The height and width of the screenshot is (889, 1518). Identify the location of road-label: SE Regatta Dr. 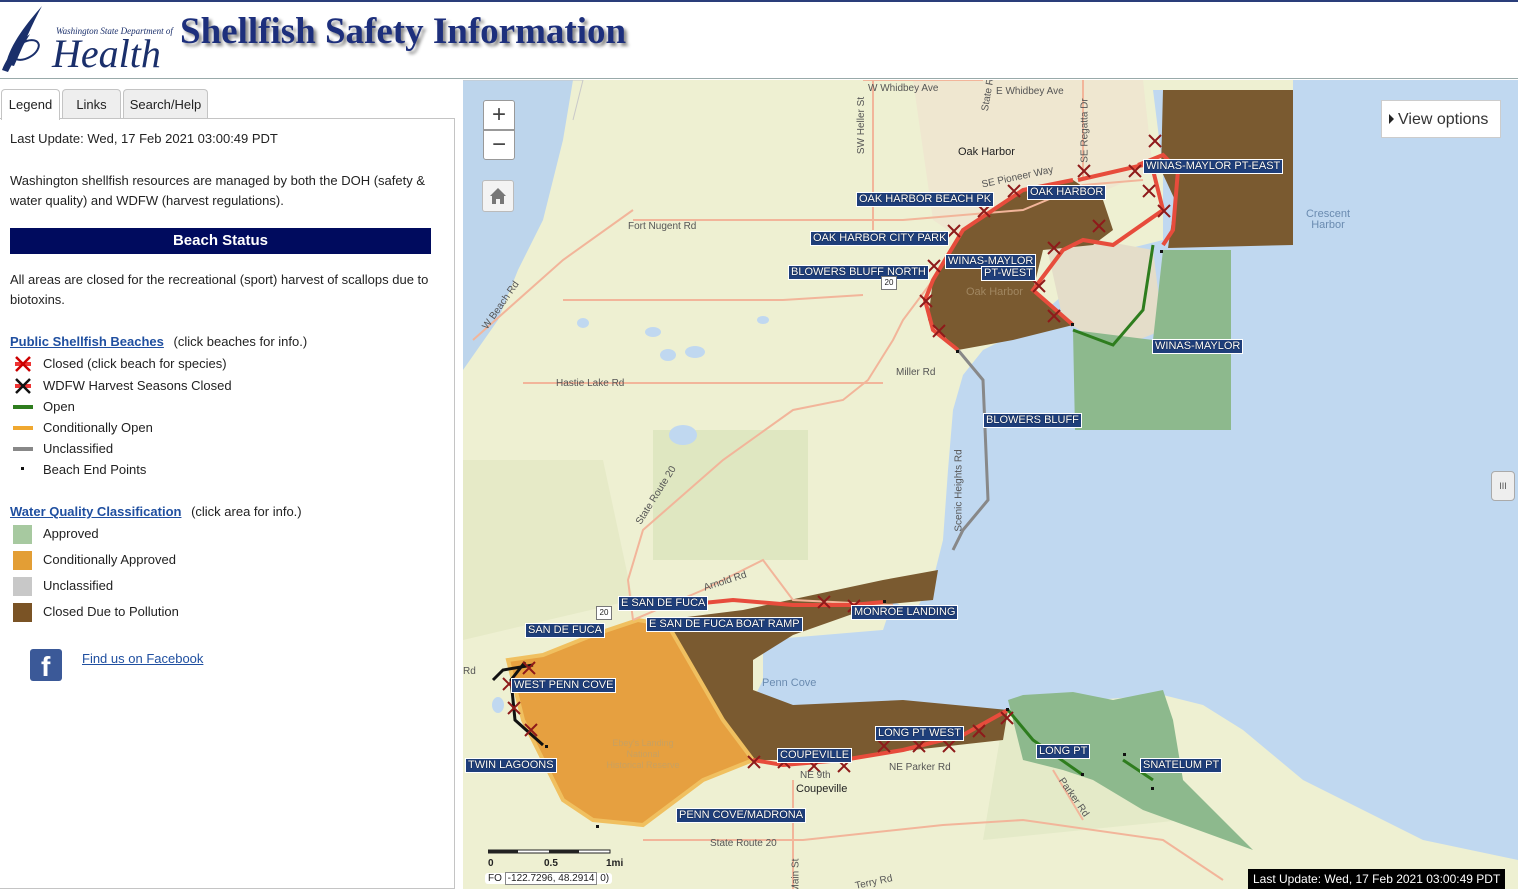
(1085, 130).